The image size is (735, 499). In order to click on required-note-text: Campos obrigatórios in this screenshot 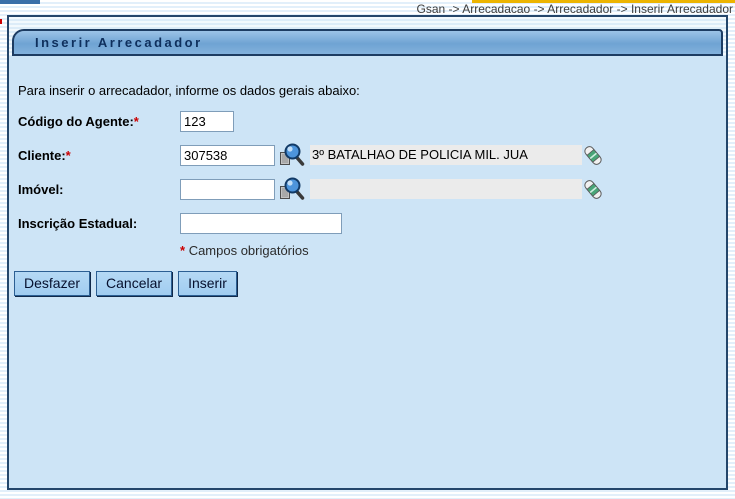, I will do `click(248, 250)`.